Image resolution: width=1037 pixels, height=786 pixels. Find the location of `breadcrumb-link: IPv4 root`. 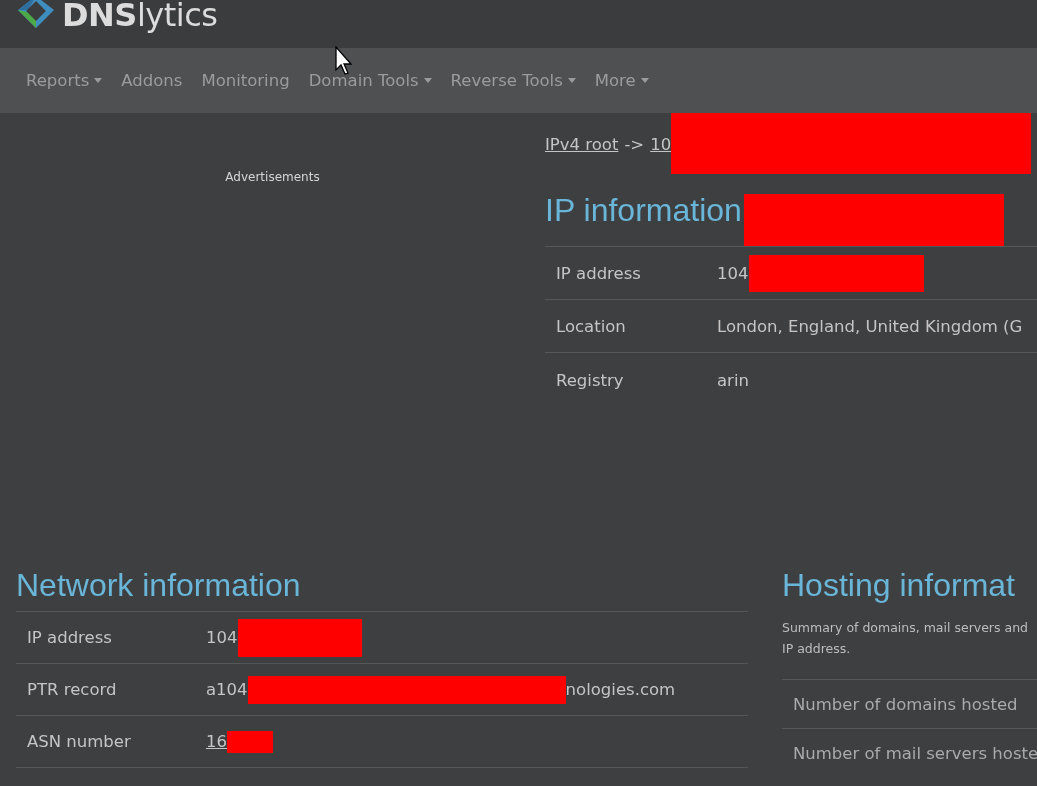

breadcrumb-link: IPv4 root is located at coordinates (582, 144).